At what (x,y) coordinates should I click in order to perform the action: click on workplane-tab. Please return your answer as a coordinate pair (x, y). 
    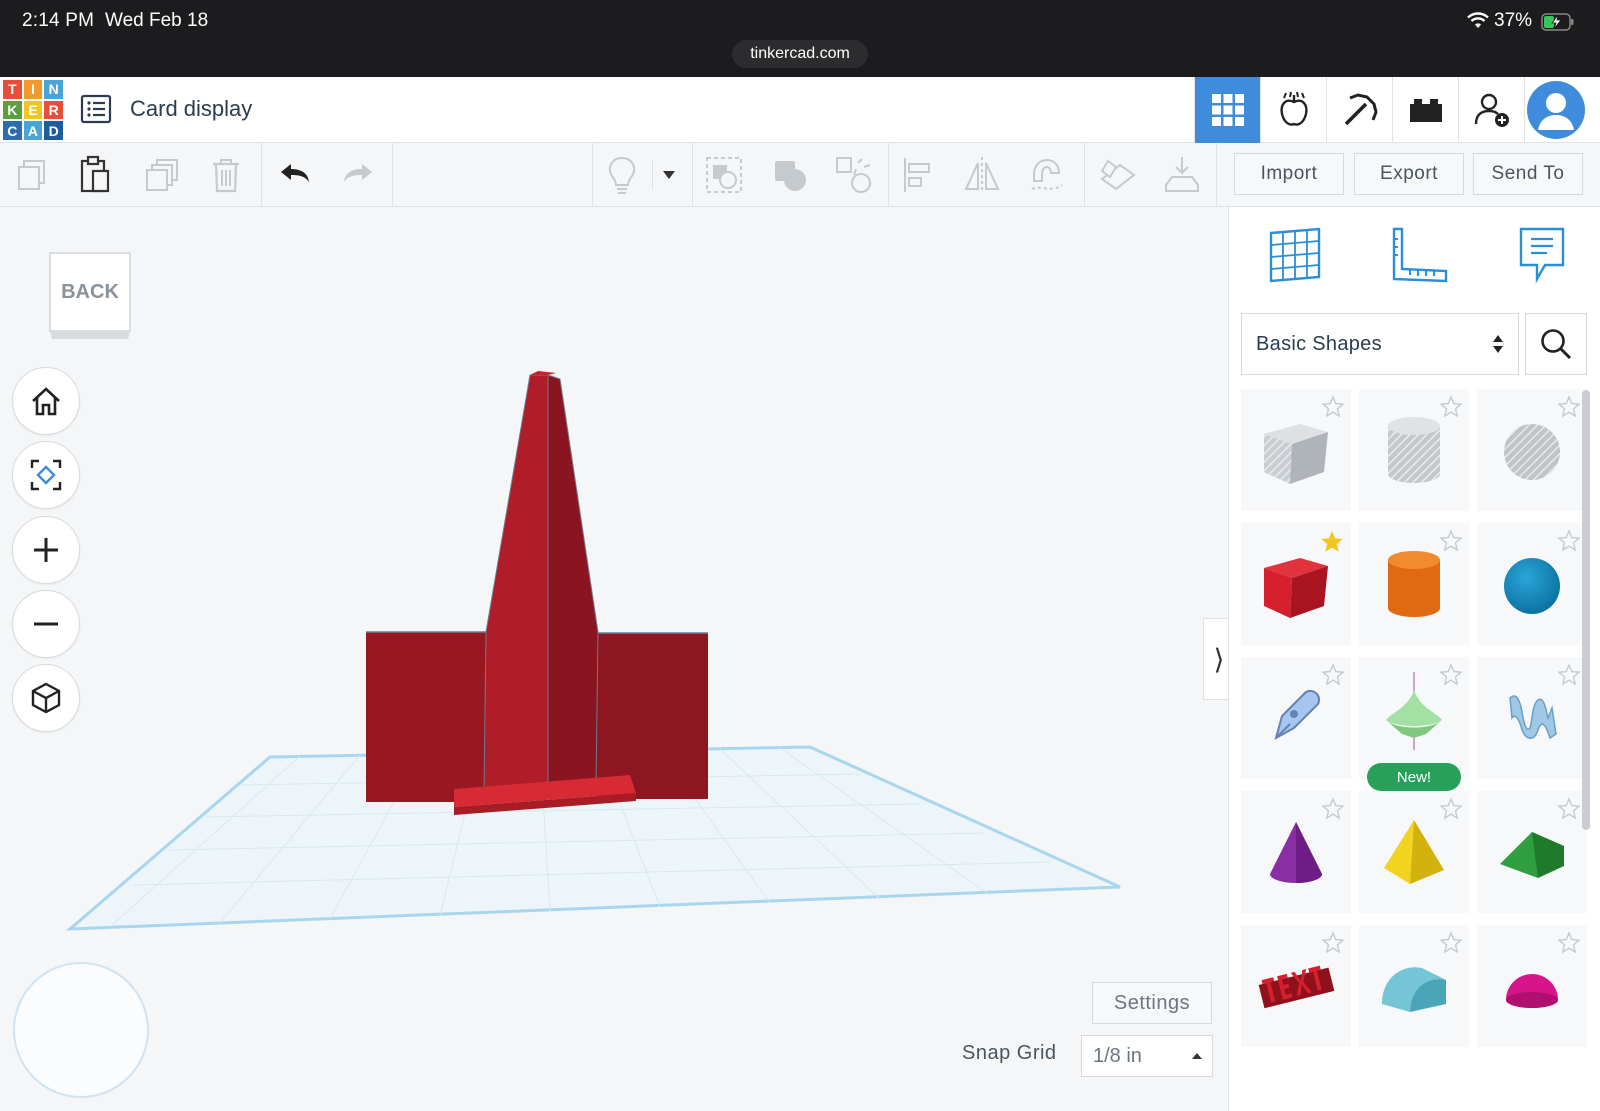
    Looking at the image, I should click on (1295, 255).